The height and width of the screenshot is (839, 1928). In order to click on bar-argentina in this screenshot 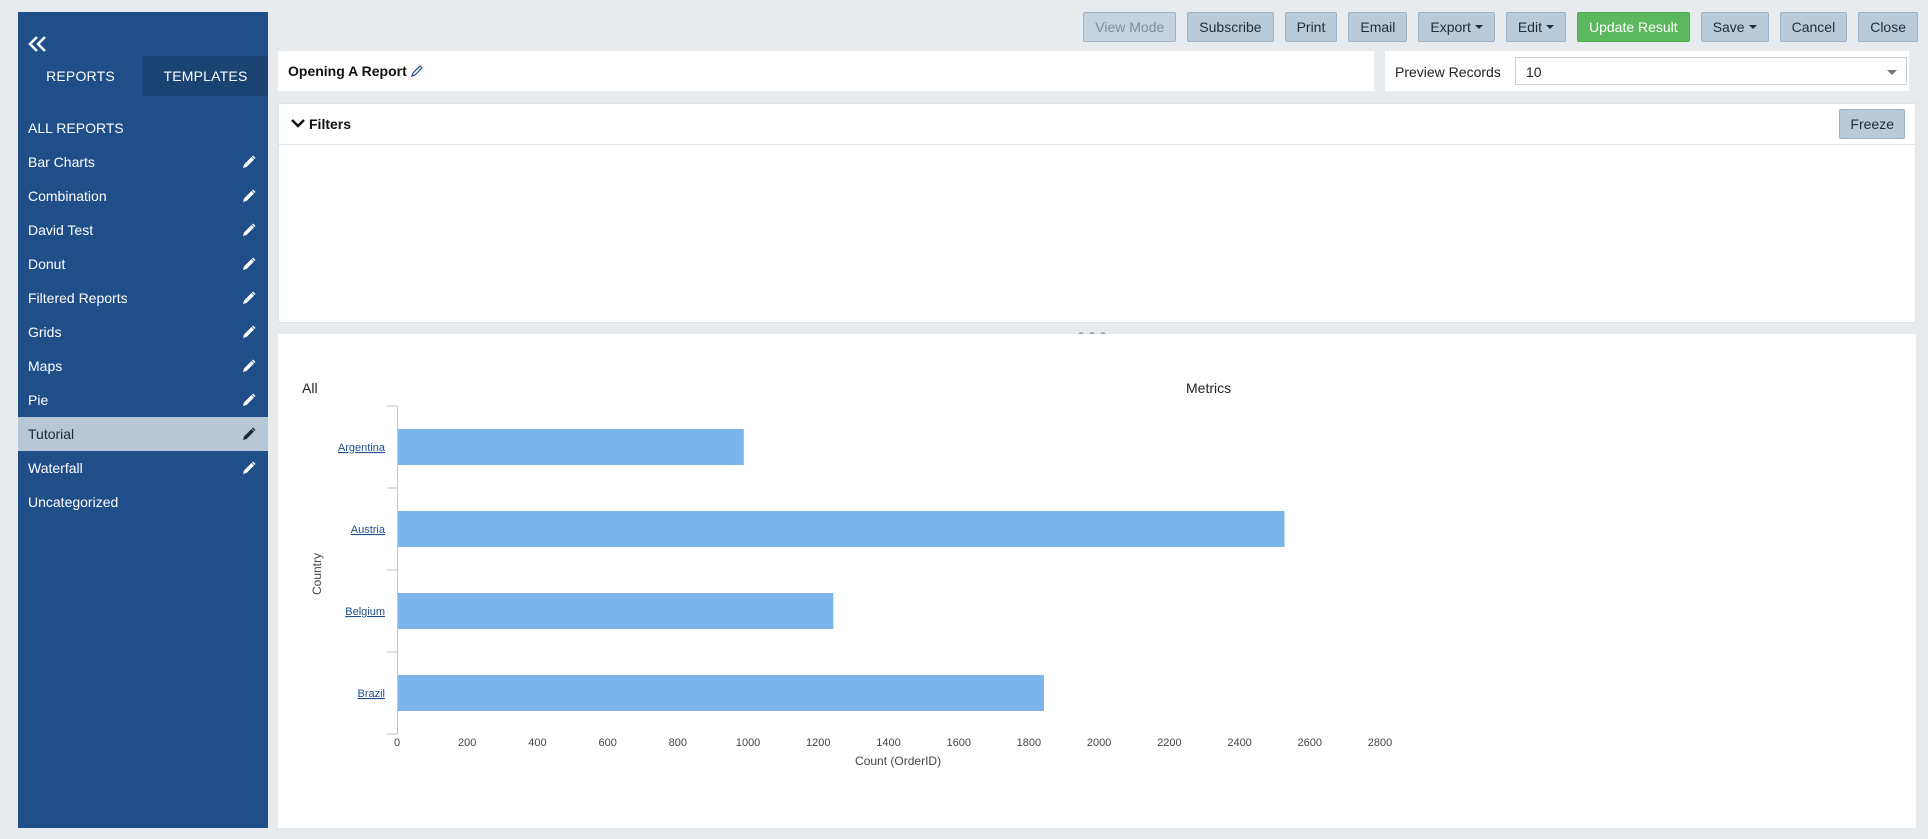, I will do `click(571, 447)`.